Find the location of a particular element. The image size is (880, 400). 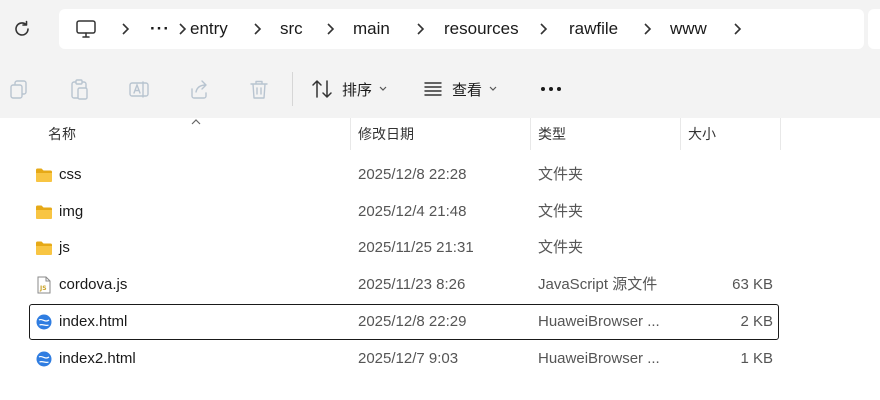

breadcrumb-rawfile: rawfile is located at coordinates (593, 29).